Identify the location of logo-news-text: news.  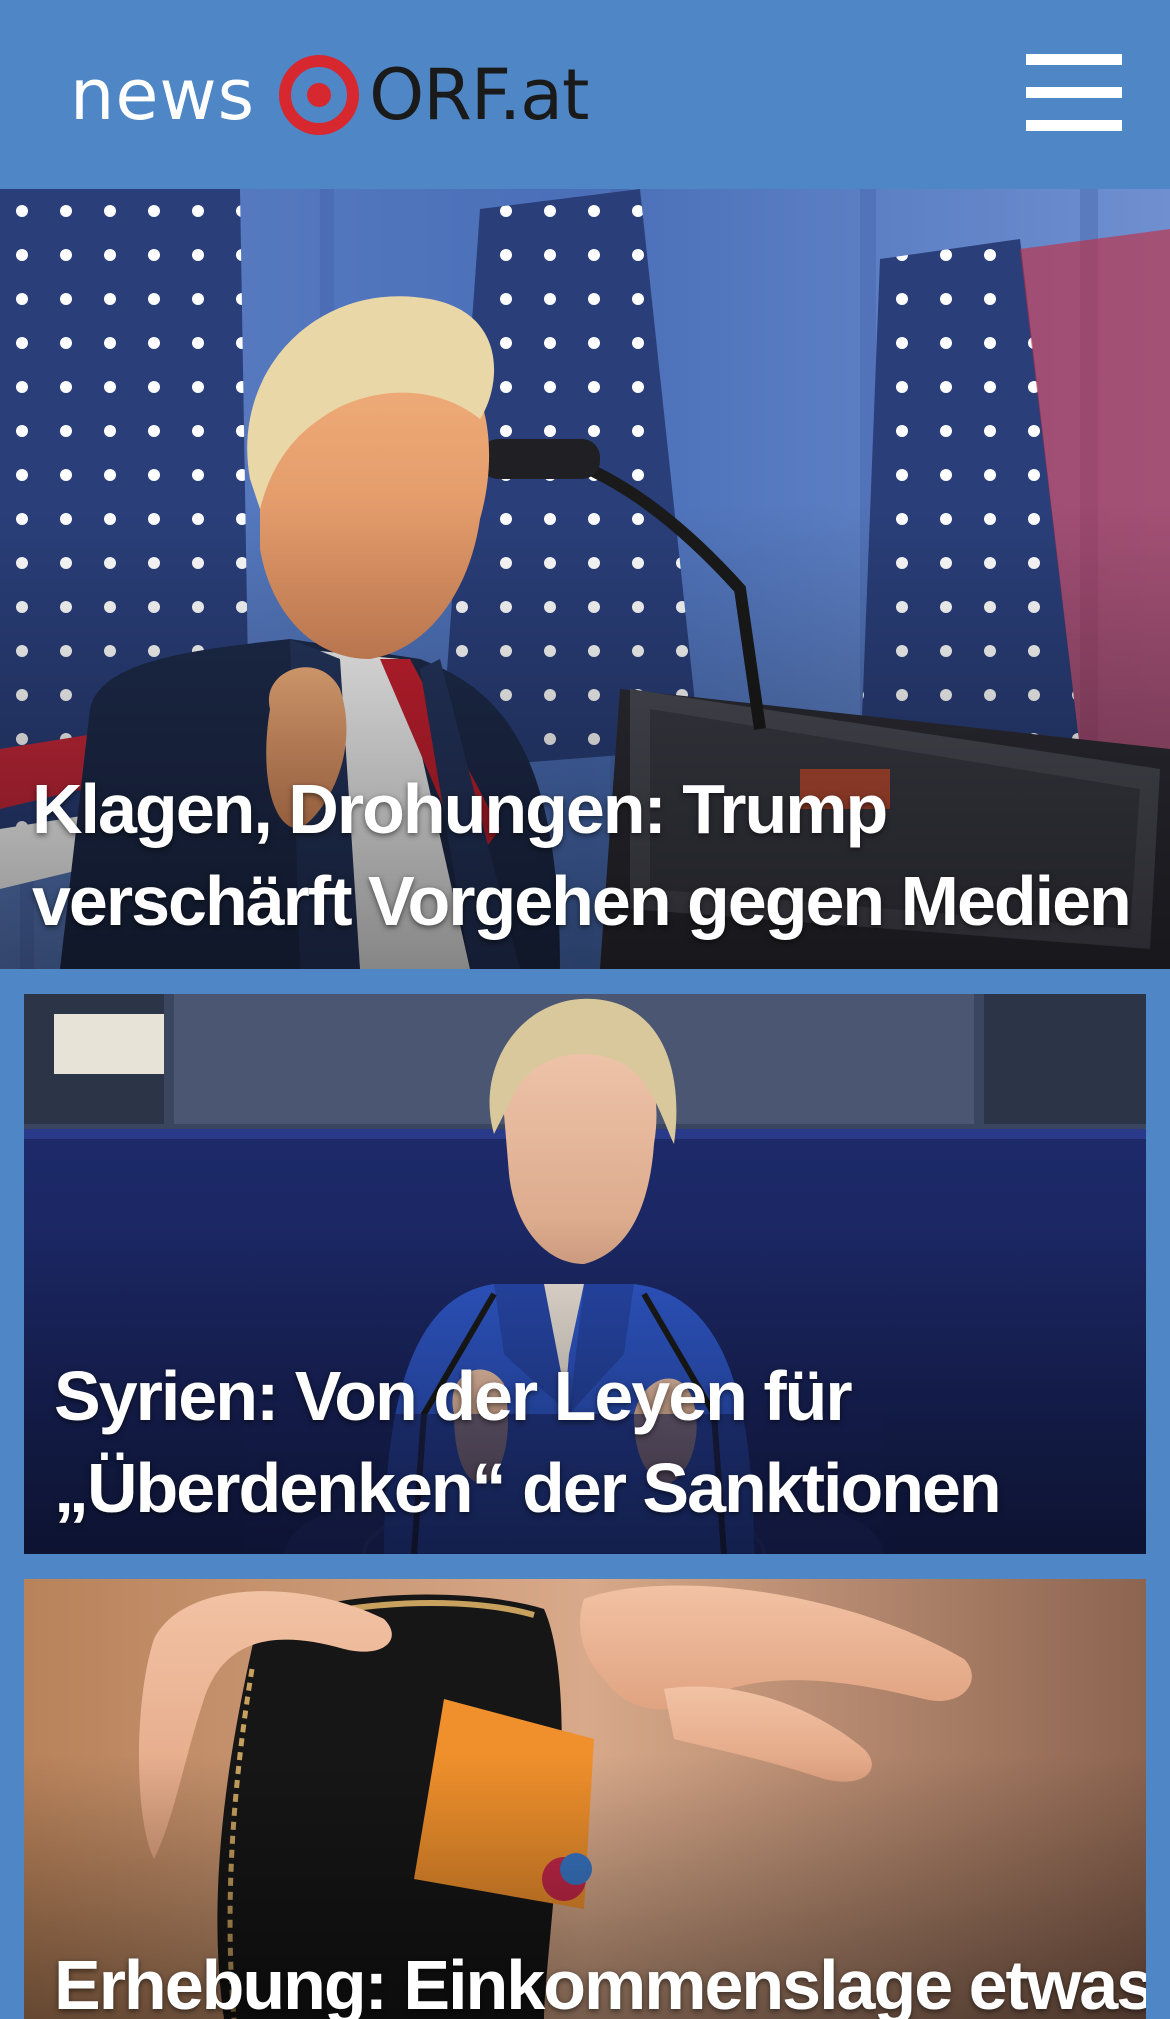
(163, 95).